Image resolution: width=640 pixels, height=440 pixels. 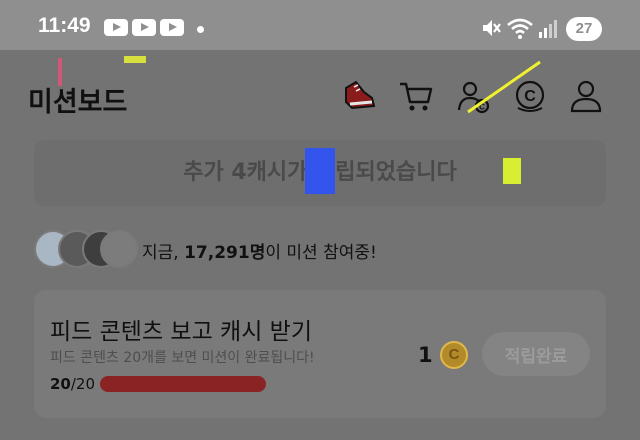 What do you see at coordinates (320, 171) in the screenshot?
I see `blue-mark` at bounding box center [320, 171].